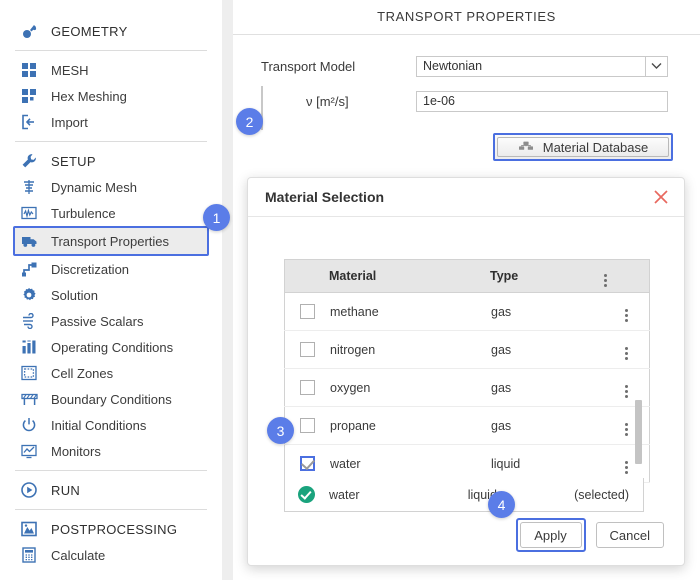 The image size is (700, 580). What do you see at coordinates (111, 490) in the screenshot?
I see `sidebar-item-run: RUN` at bounding box center [111, 490].